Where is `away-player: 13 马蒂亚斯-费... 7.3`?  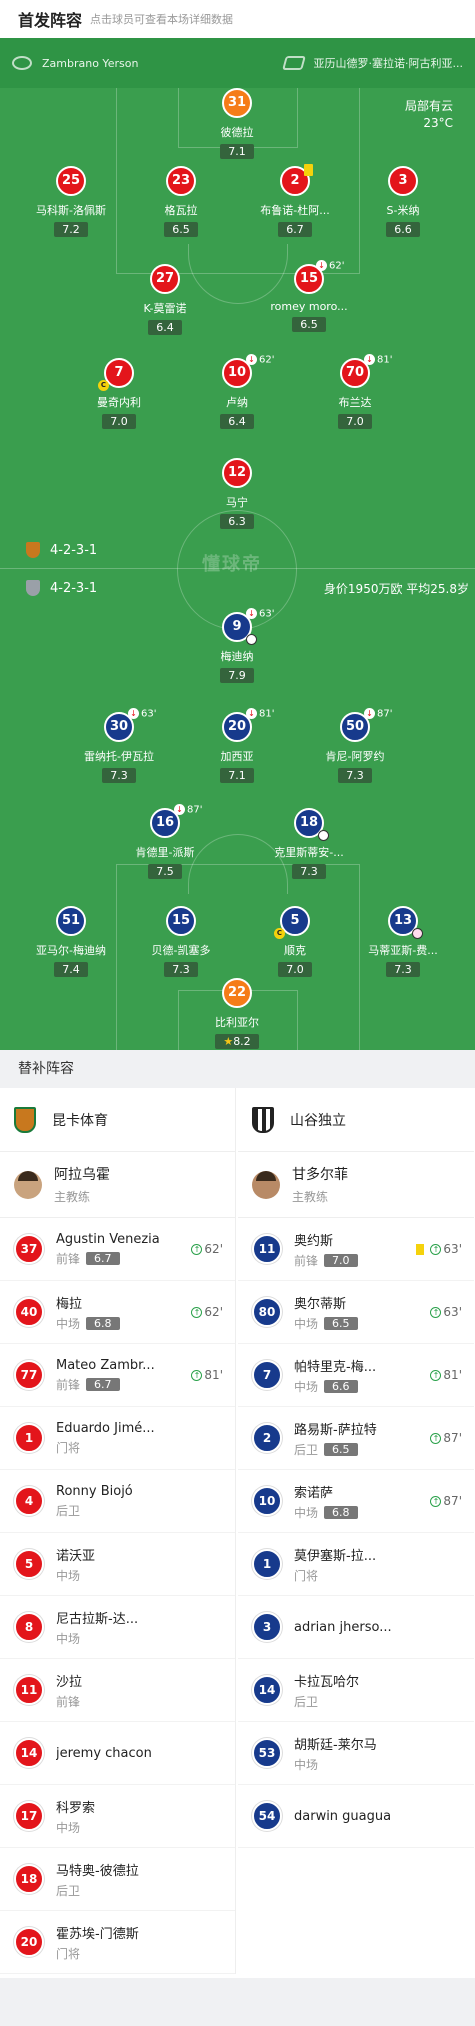 away-player: 13 马蒂亚斯-费... 7.3 is located at coordinates (403, 941).